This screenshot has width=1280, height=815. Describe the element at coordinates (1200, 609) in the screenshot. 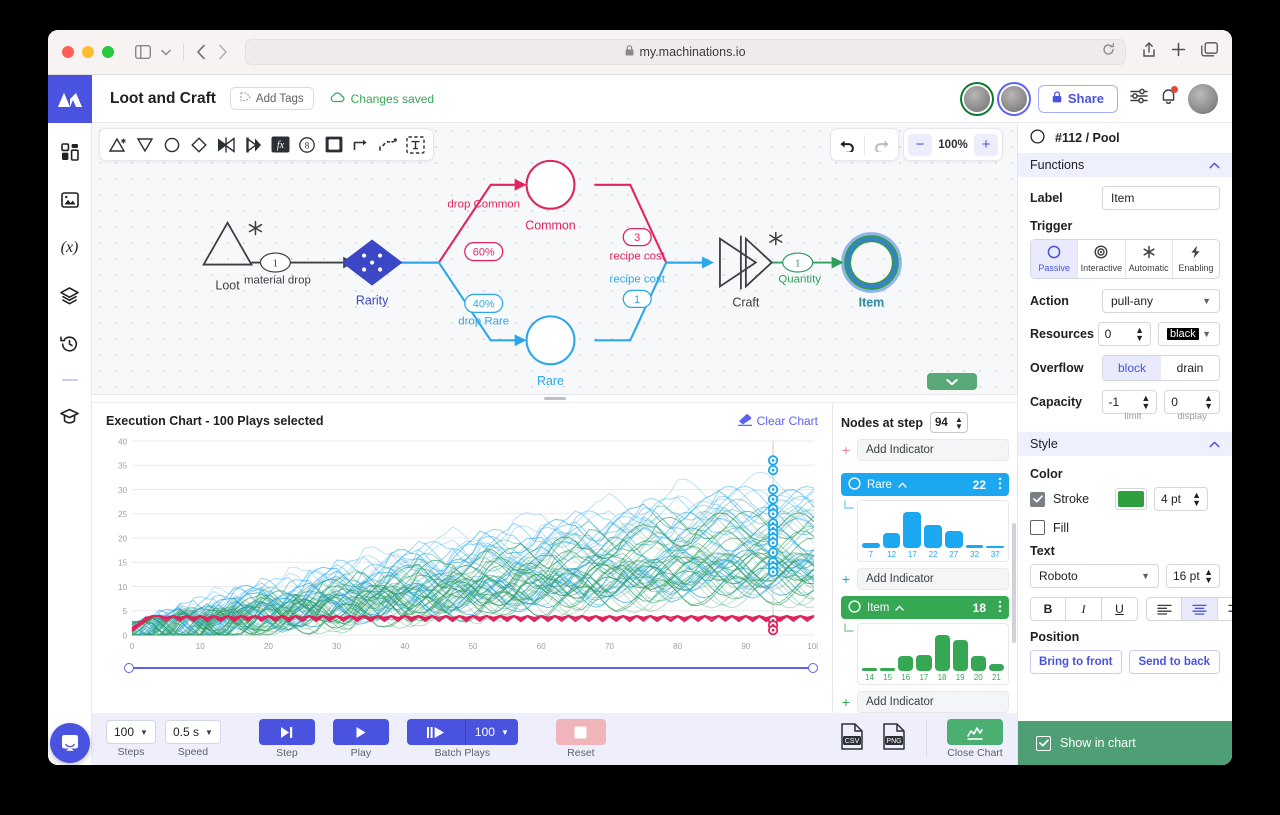

I see `align-center-button` at that location.